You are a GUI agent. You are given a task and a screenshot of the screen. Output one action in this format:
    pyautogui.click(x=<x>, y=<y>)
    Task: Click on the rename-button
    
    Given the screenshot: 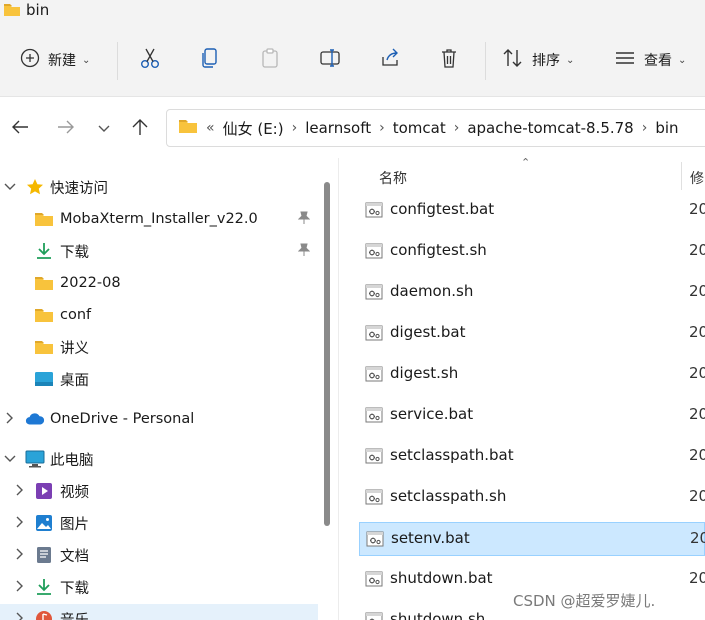 What is the action you would take?
    pyautogui.click(x=330, y=60)
    